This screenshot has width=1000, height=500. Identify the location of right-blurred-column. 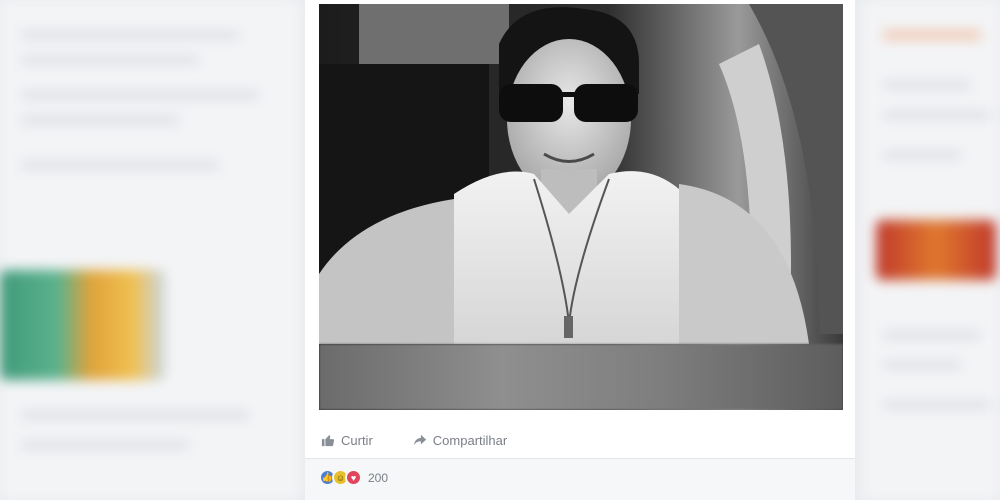
(931, 250).